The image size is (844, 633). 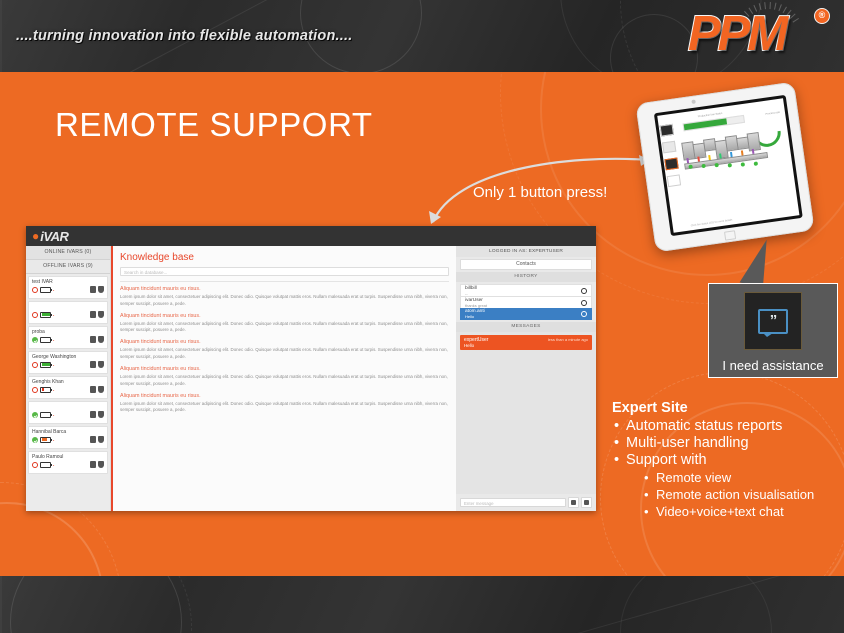 I want to click on history-item: atom.anti Hello, so click(x=526, y=314).